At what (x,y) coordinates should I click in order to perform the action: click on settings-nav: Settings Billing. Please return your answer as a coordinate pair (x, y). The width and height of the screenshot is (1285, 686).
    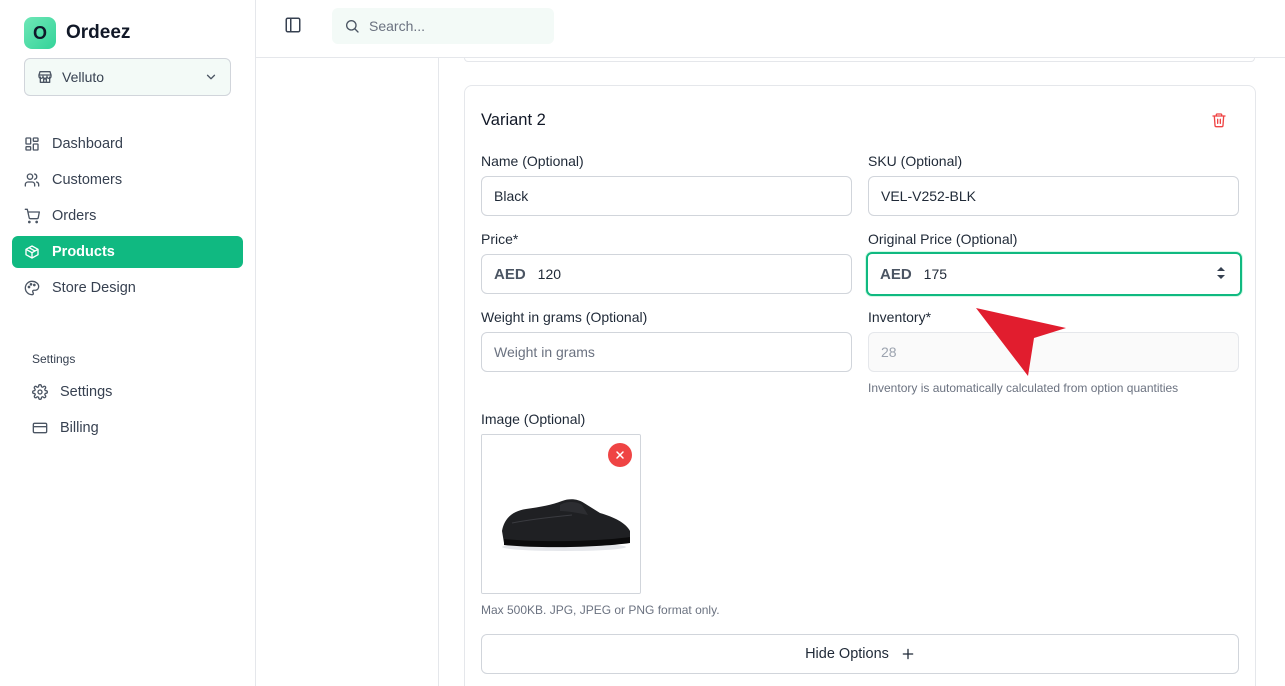
    Looking at the image, I should click on (131, 412).